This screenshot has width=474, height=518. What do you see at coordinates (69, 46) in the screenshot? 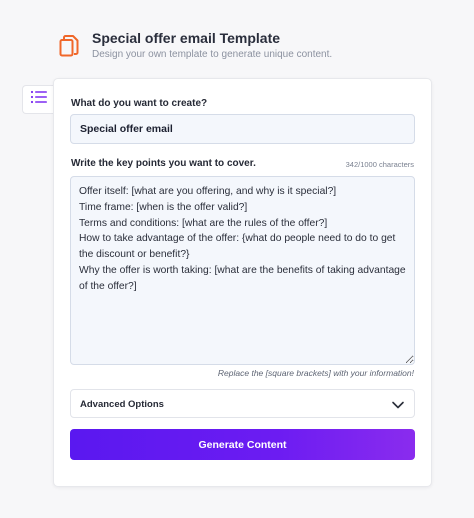
I see `copy-document-icon` at bounding box center [69, 46].